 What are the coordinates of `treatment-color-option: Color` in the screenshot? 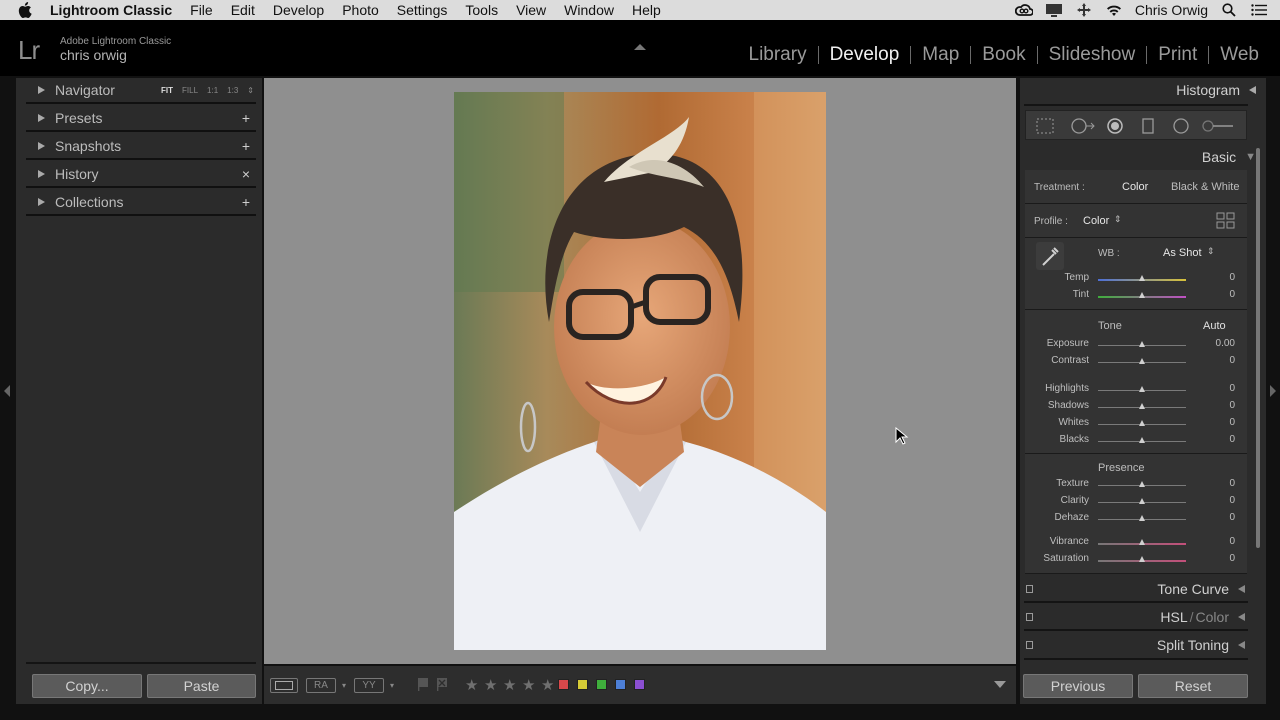 It's located at (1135, 187).